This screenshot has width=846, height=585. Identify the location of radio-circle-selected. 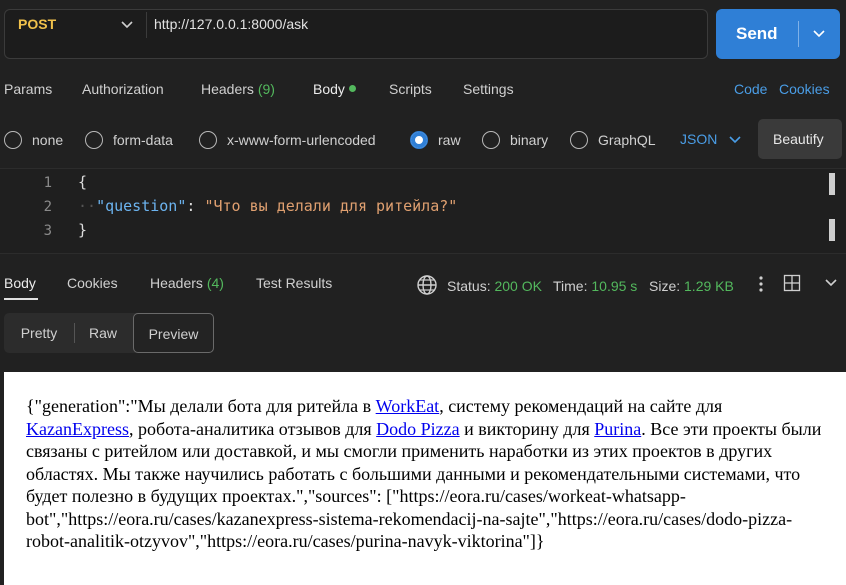
(419, 140).